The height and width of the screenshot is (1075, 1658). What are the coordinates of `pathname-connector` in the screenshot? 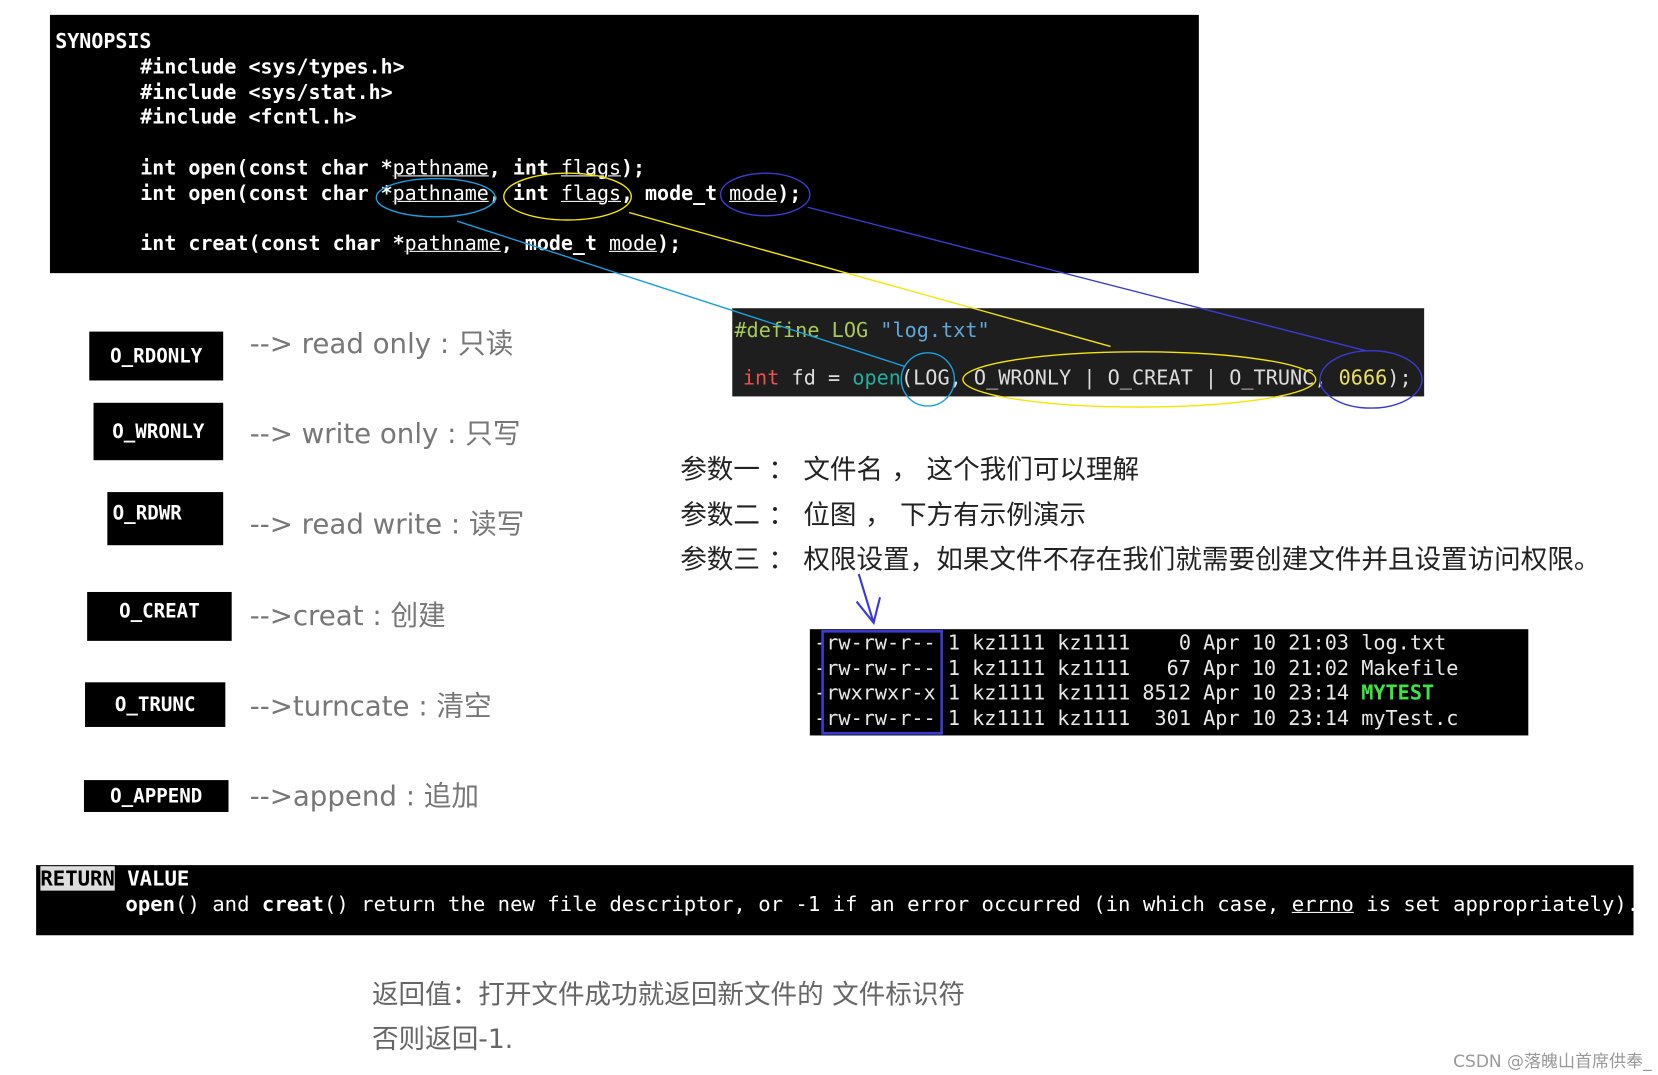 It's located at (681, 294).